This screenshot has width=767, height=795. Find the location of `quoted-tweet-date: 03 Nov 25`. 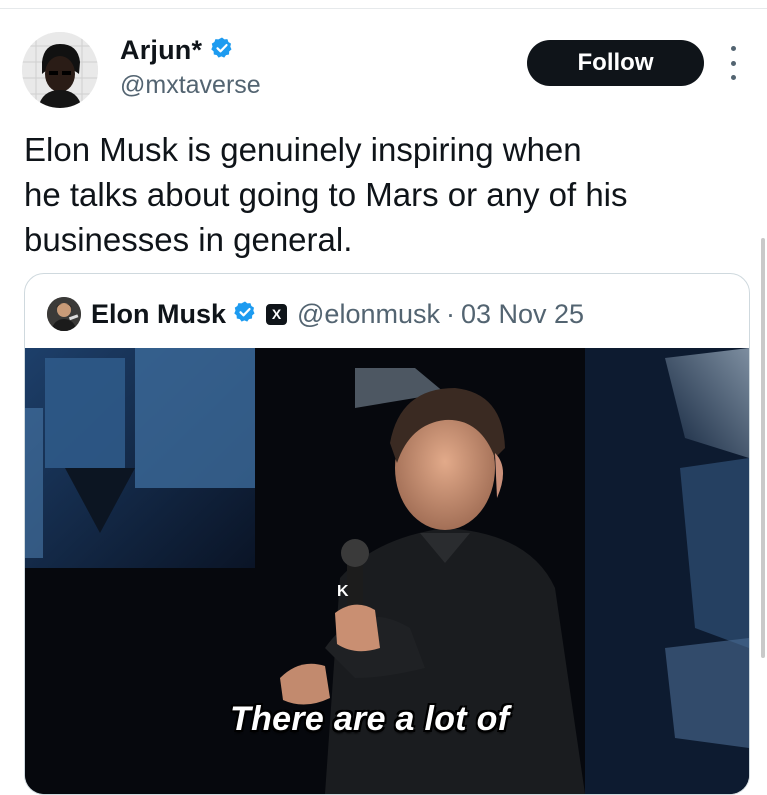

quoted-tweet-date: 03 Nov 25 is located at coordinates (522, 314).